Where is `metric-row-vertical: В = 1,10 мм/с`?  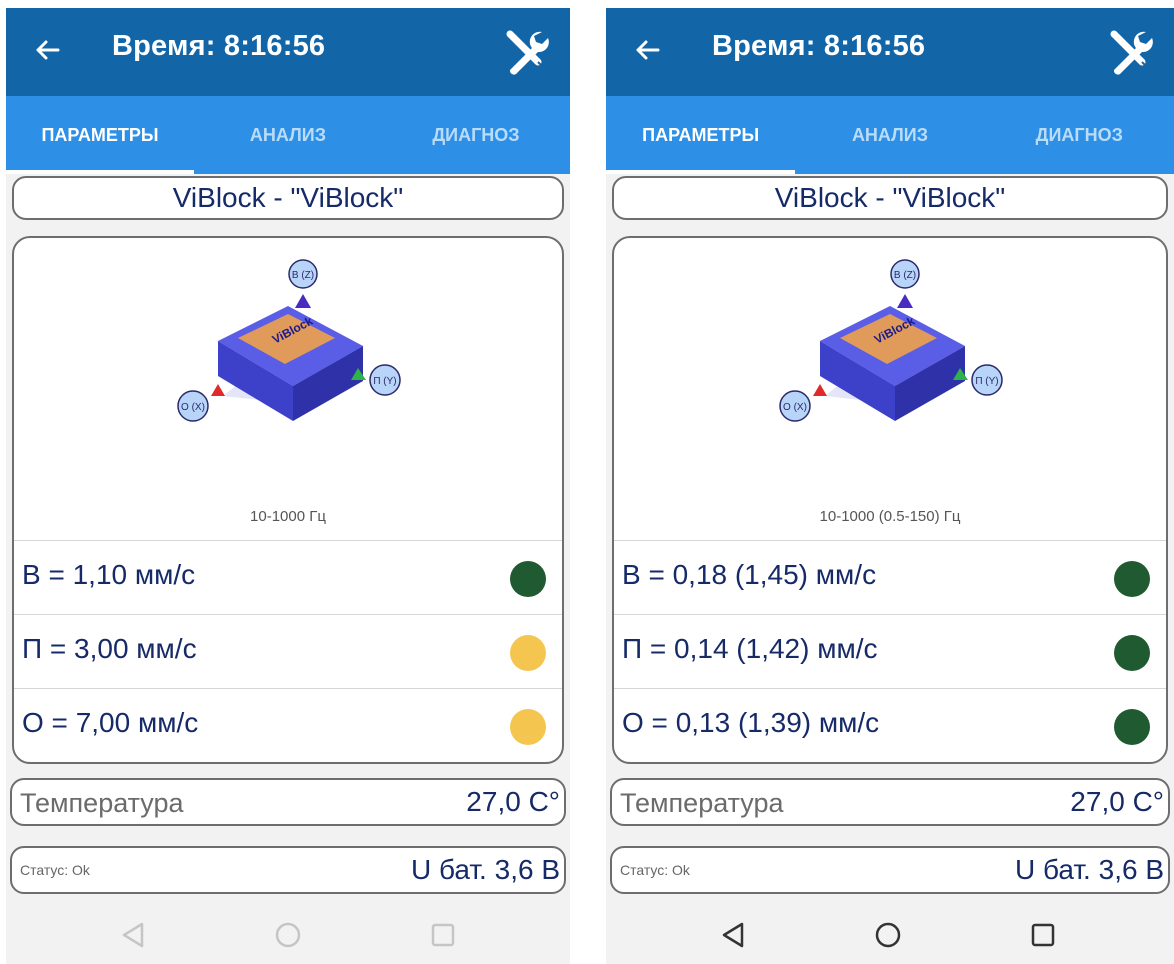 metric-row-vertical: В = 1,10 мм/с is located at coordinates (288, 577).